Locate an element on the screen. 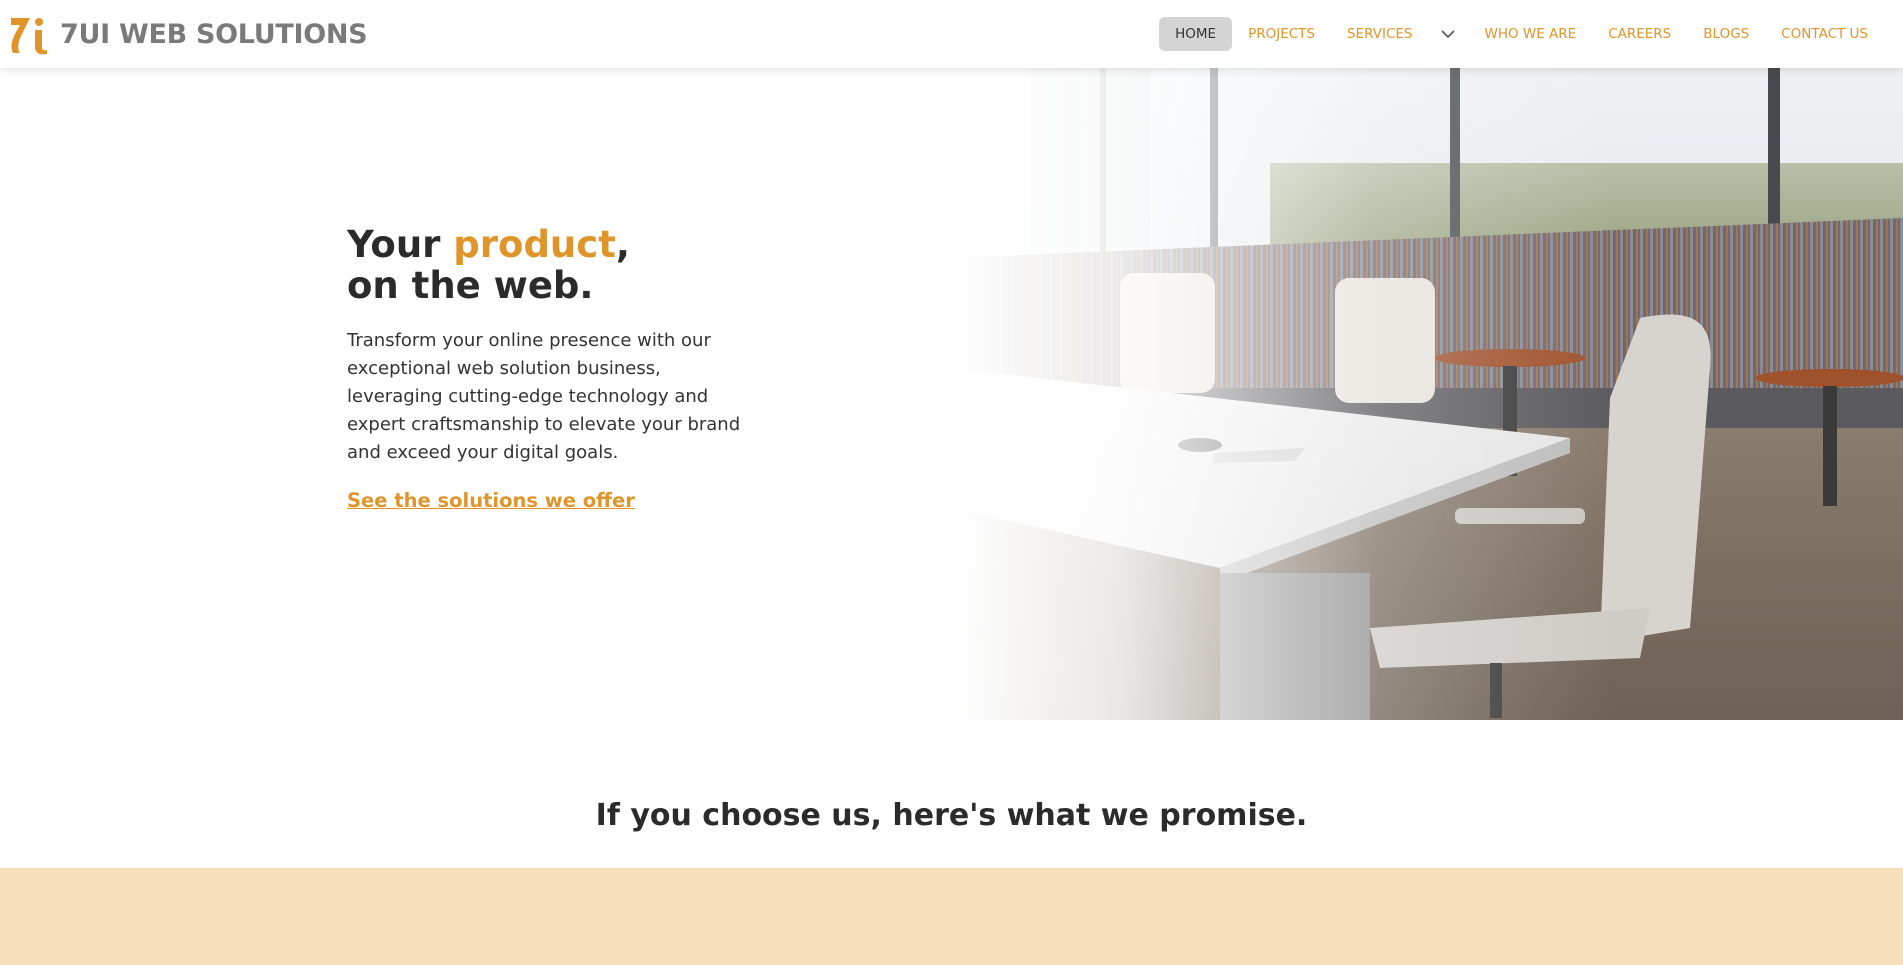 The image size is (1903, 965). hero-title-line2: on the web. is located at coordinates (470, 285).